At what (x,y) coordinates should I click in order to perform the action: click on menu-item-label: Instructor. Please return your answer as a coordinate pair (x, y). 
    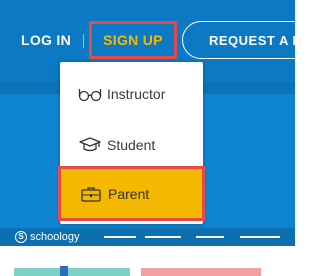
    Looking at the image, I should click on (136, 94).